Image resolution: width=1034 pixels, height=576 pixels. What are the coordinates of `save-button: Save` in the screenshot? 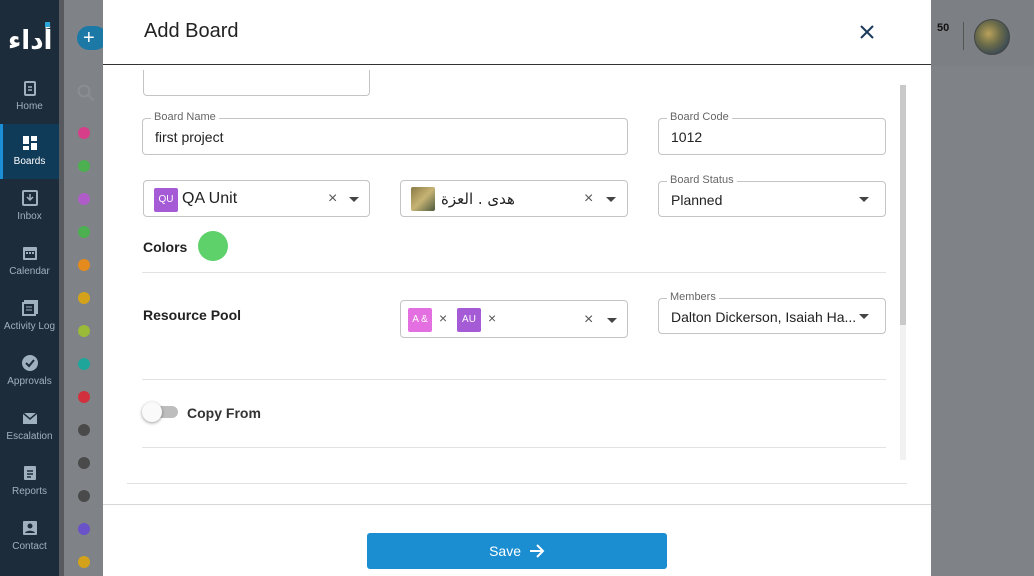 It's located at (517, 551).